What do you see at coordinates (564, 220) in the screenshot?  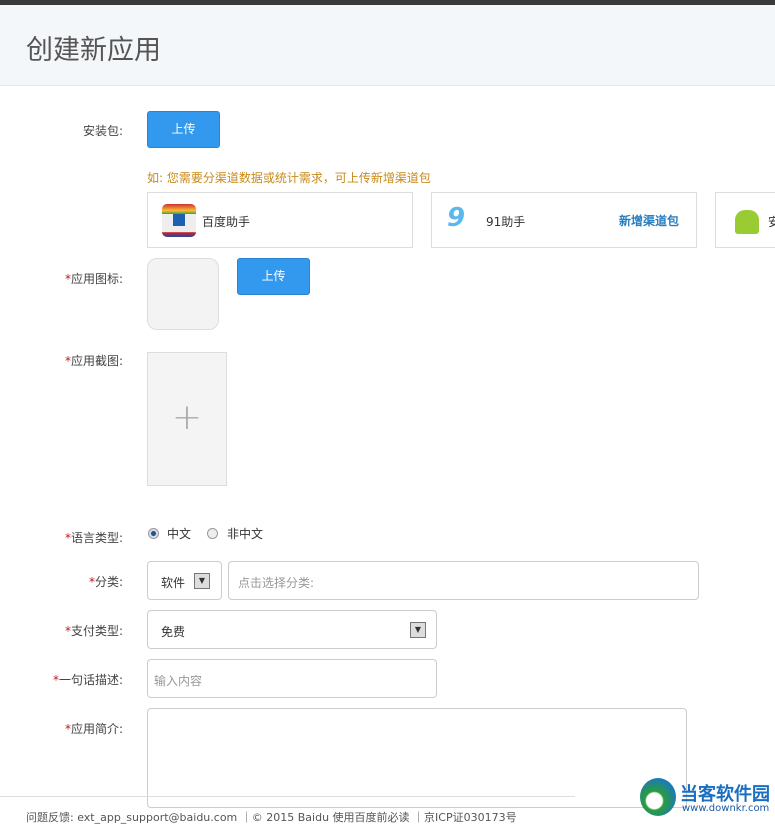 I see `channel-card-91: 9 91助手 新增渠道包` at bounding box center [564, 220].